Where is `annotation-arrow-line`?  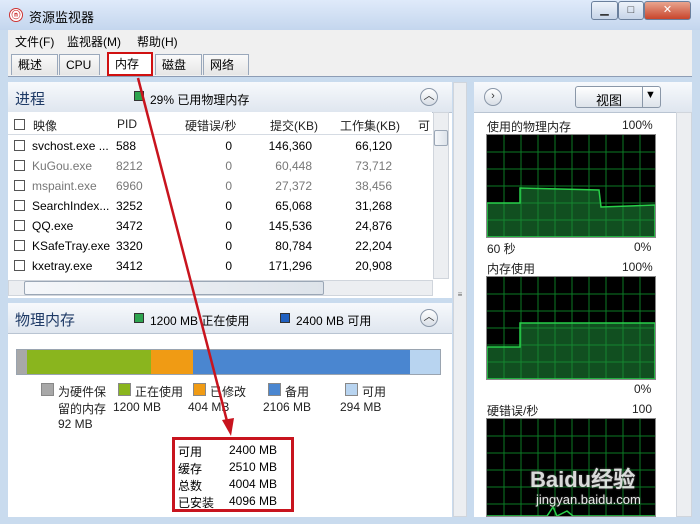
annotation-arrow-line is located at coordinates (183, 251).